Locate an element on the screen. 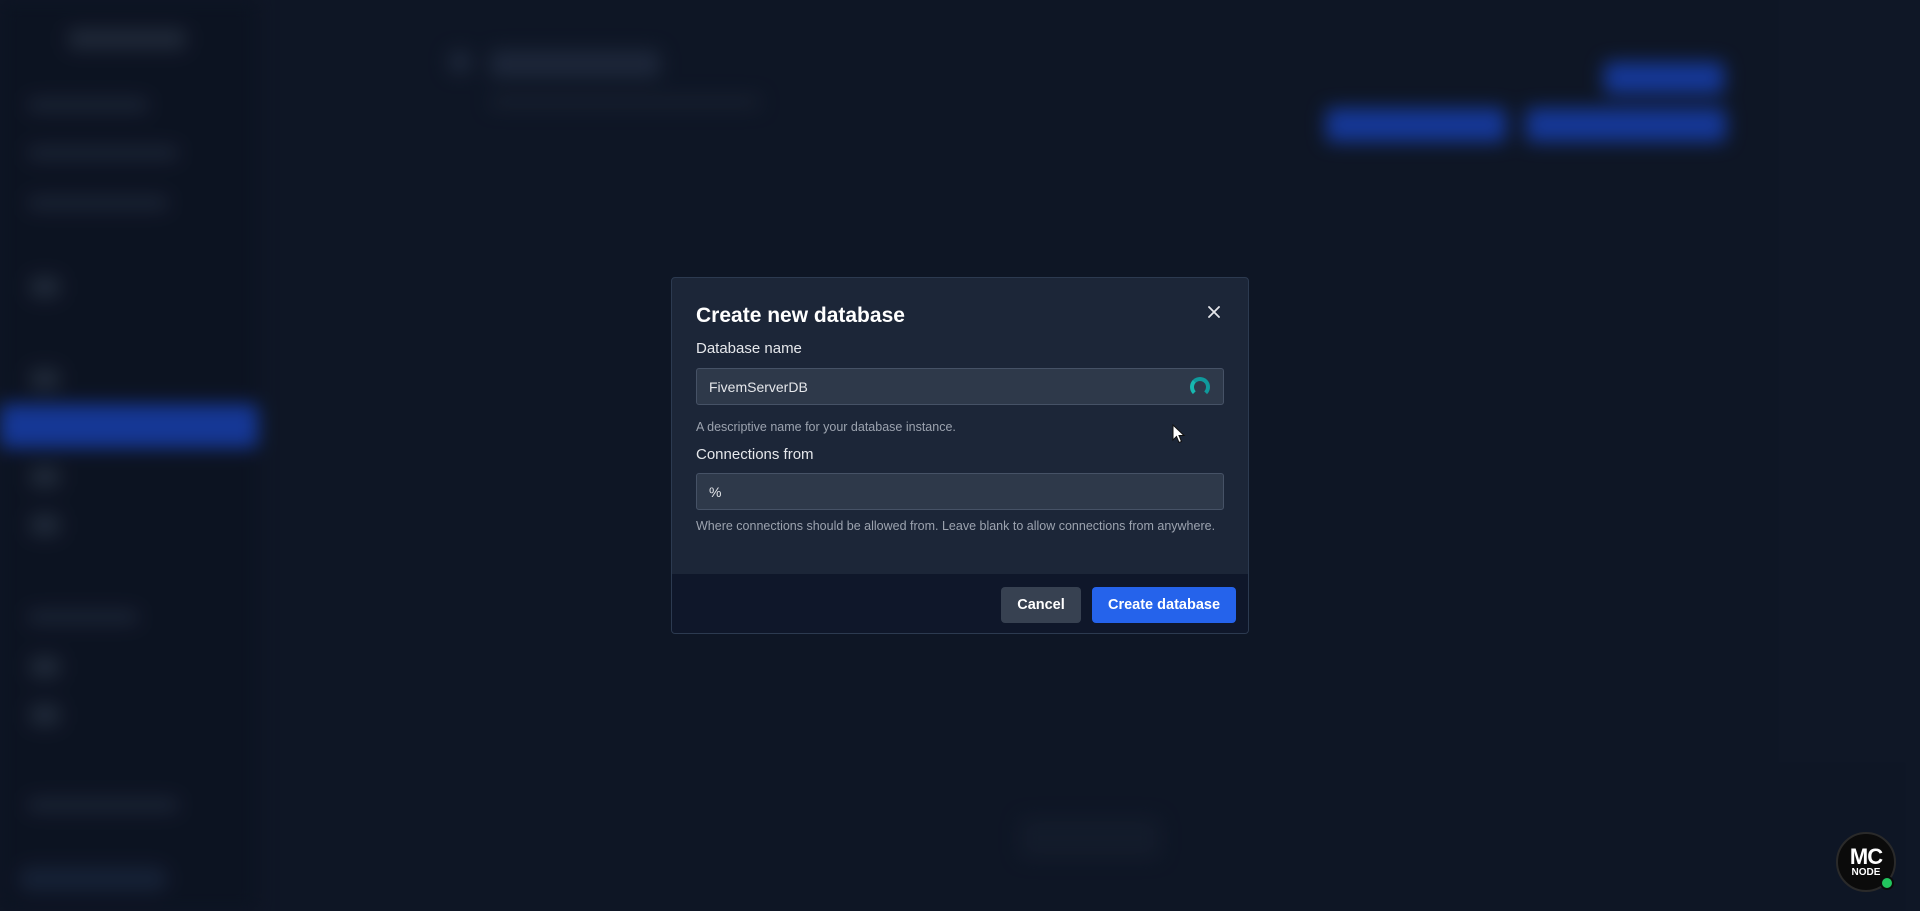  modal-title: Create new database is located at coordinates (800, 315).